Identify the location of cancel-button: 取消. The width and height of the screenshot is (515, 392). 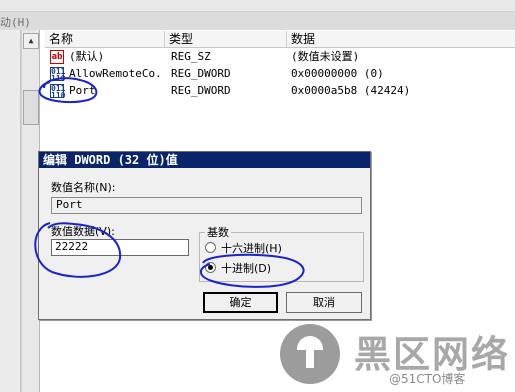
(324, 302).